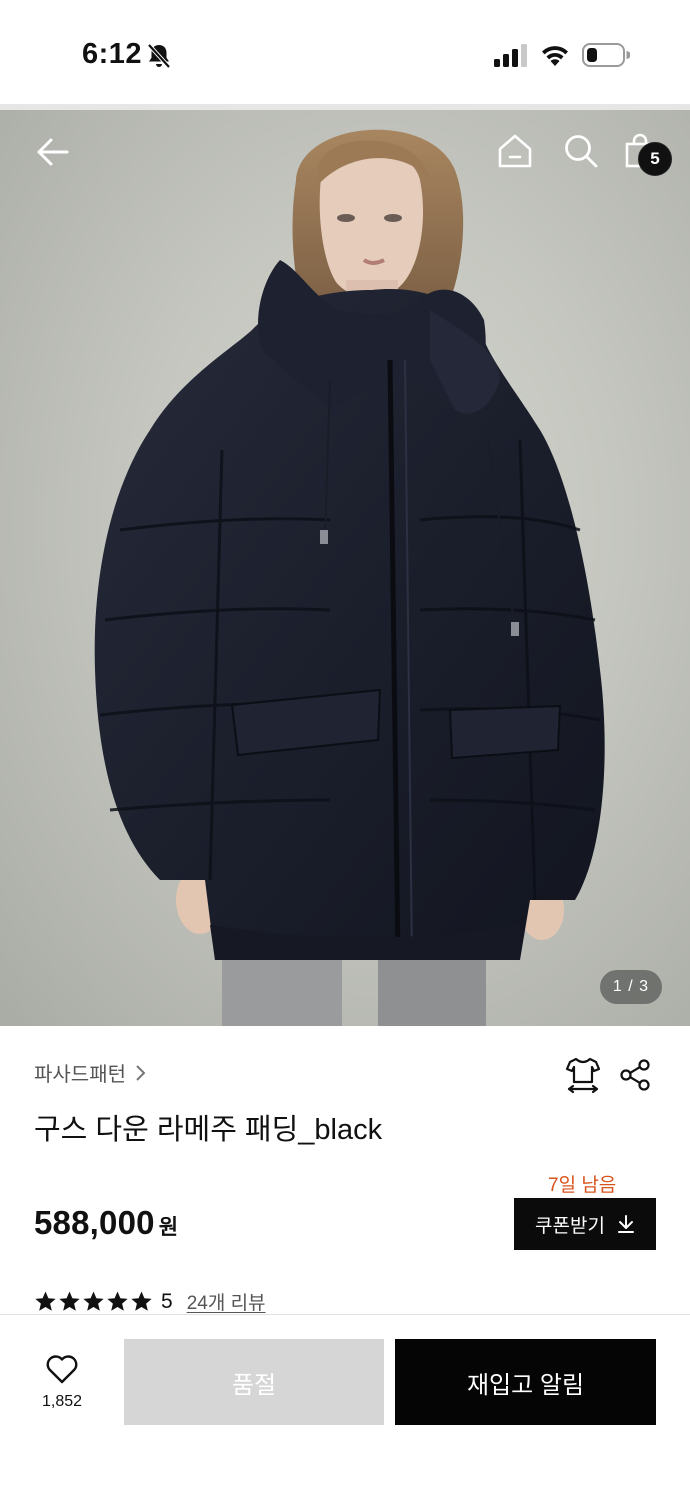  What do you see at coordinates (62, 1401) in the screenshot?
I see `wishlist-count: 1,852` at bounding box center [62, 1401].